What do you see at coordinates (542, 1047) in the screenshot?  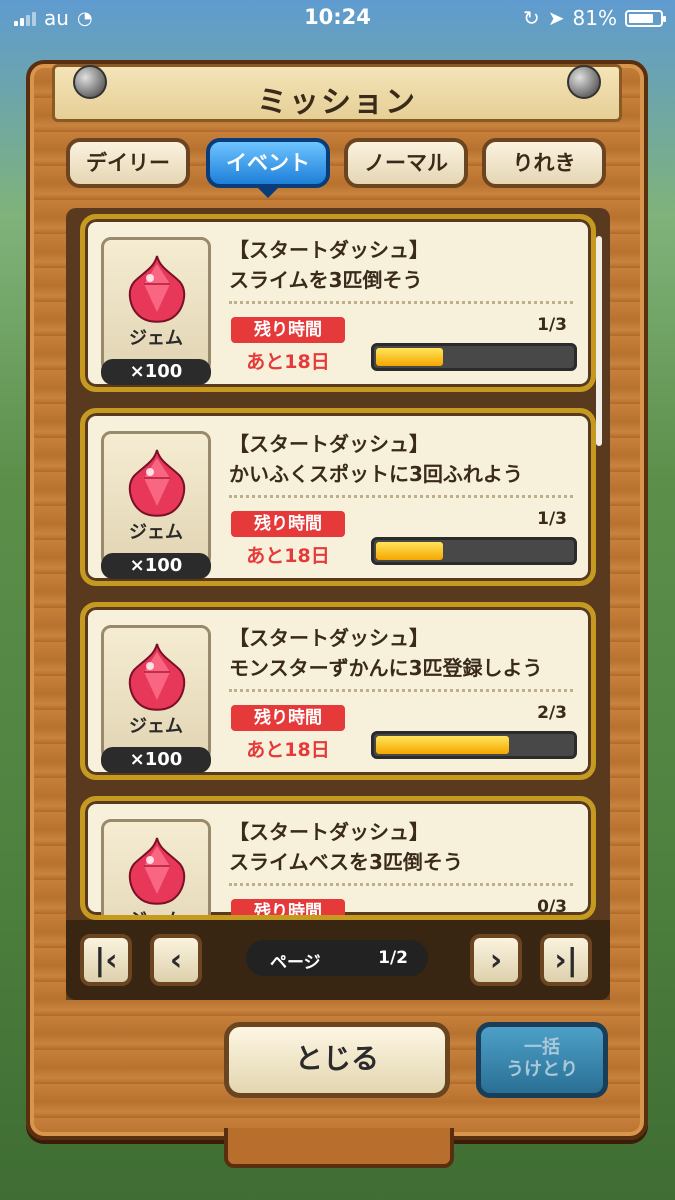 I see `bulk-line1: 一括` at bounding box center [542, 1047].